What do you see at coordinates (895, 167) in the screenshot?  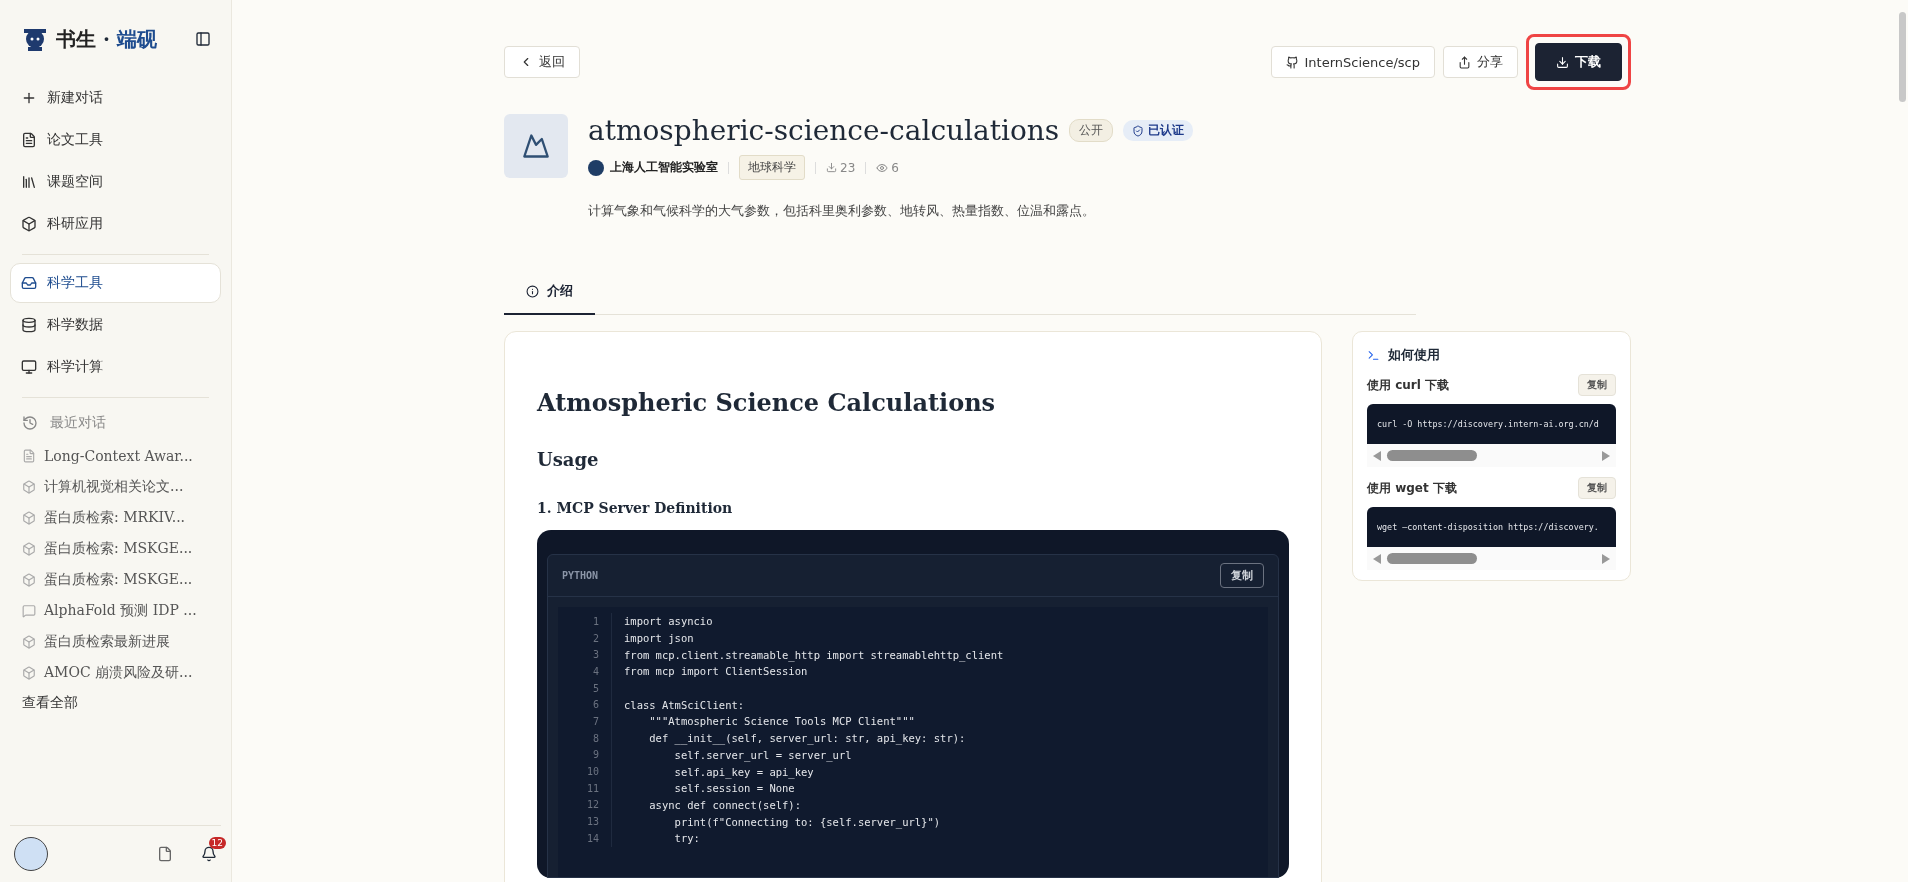 I see `view-count: 6` at bounding box center [895, 167].